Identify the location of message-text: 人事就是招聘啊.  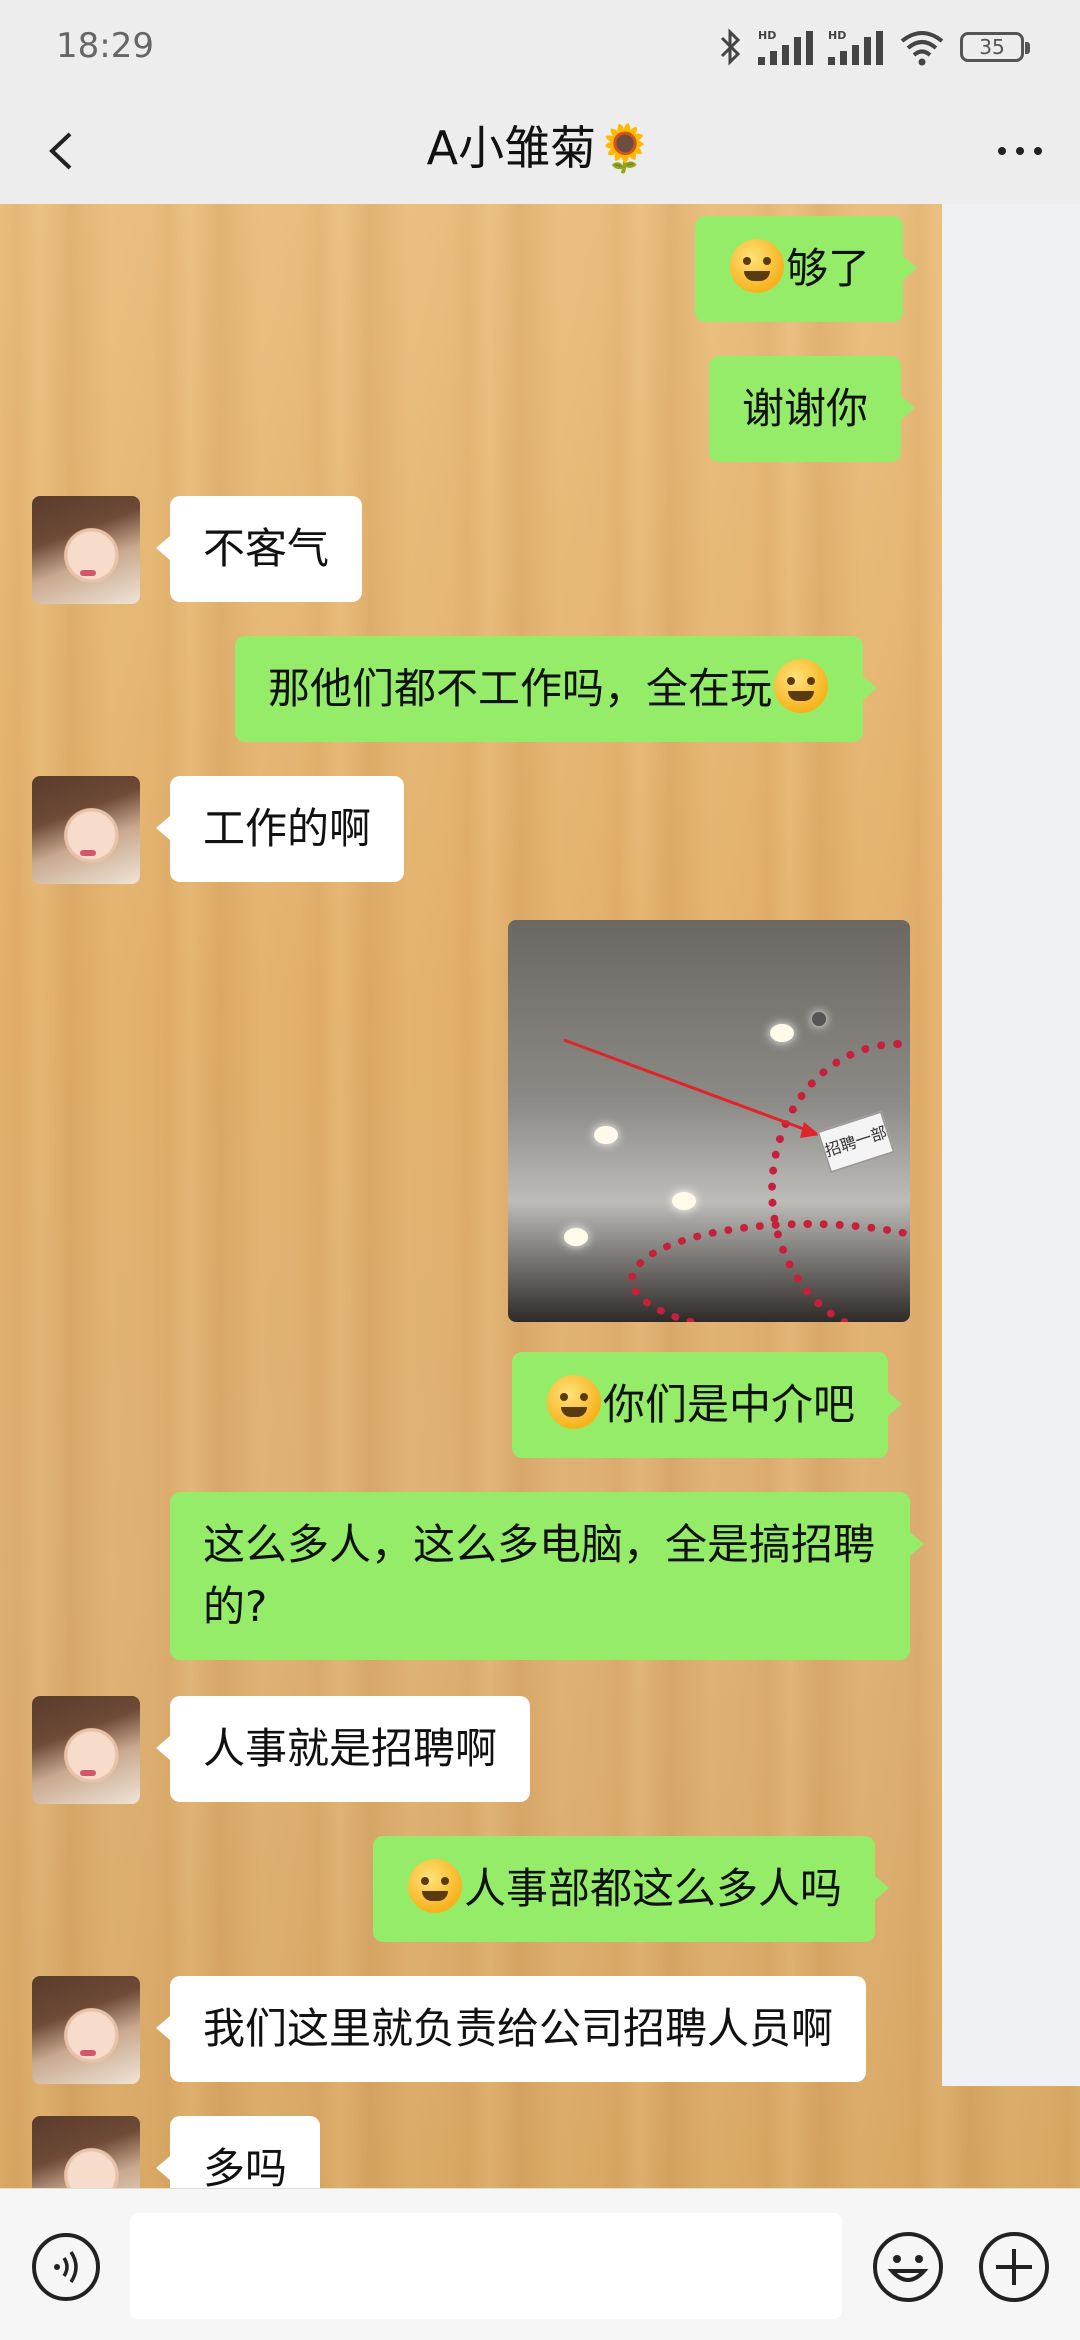
(350, 1748).